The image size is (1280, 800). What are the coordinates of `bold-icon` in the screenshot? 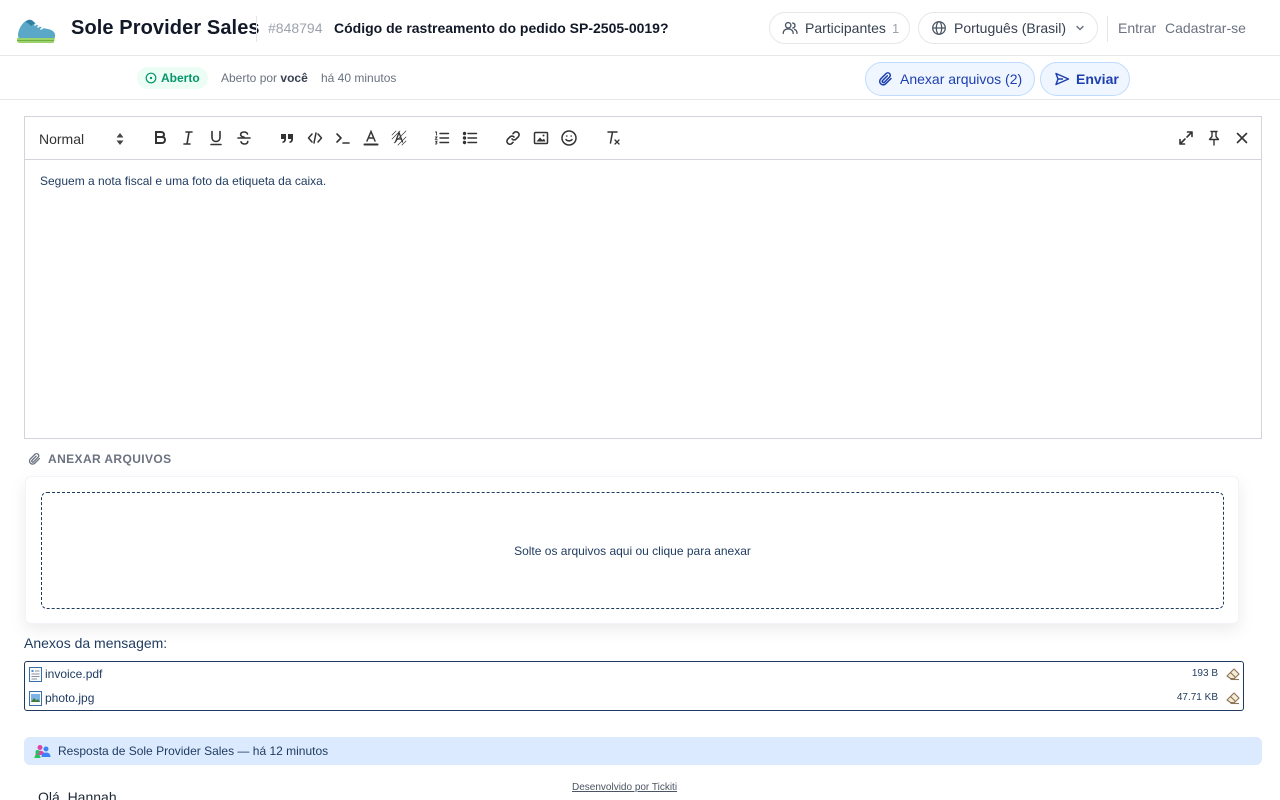 It's located at (160, 138).